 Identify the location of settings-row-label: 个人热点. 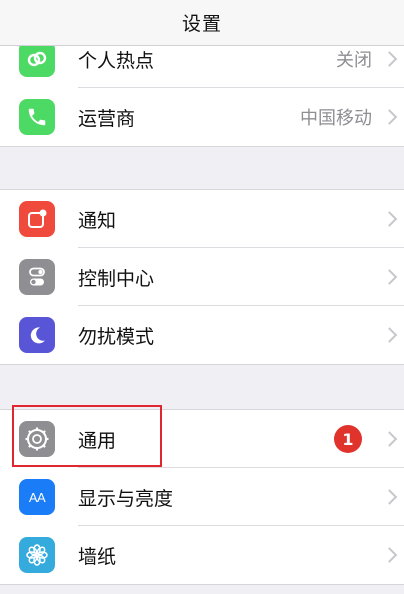
(116, 60).